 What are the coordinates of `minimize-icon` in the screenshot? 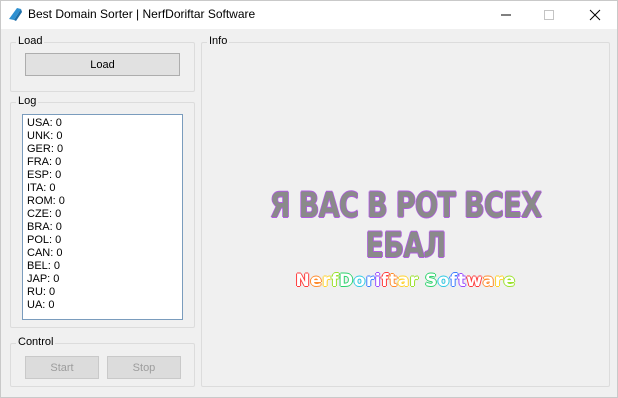 It's located at (506, 15).